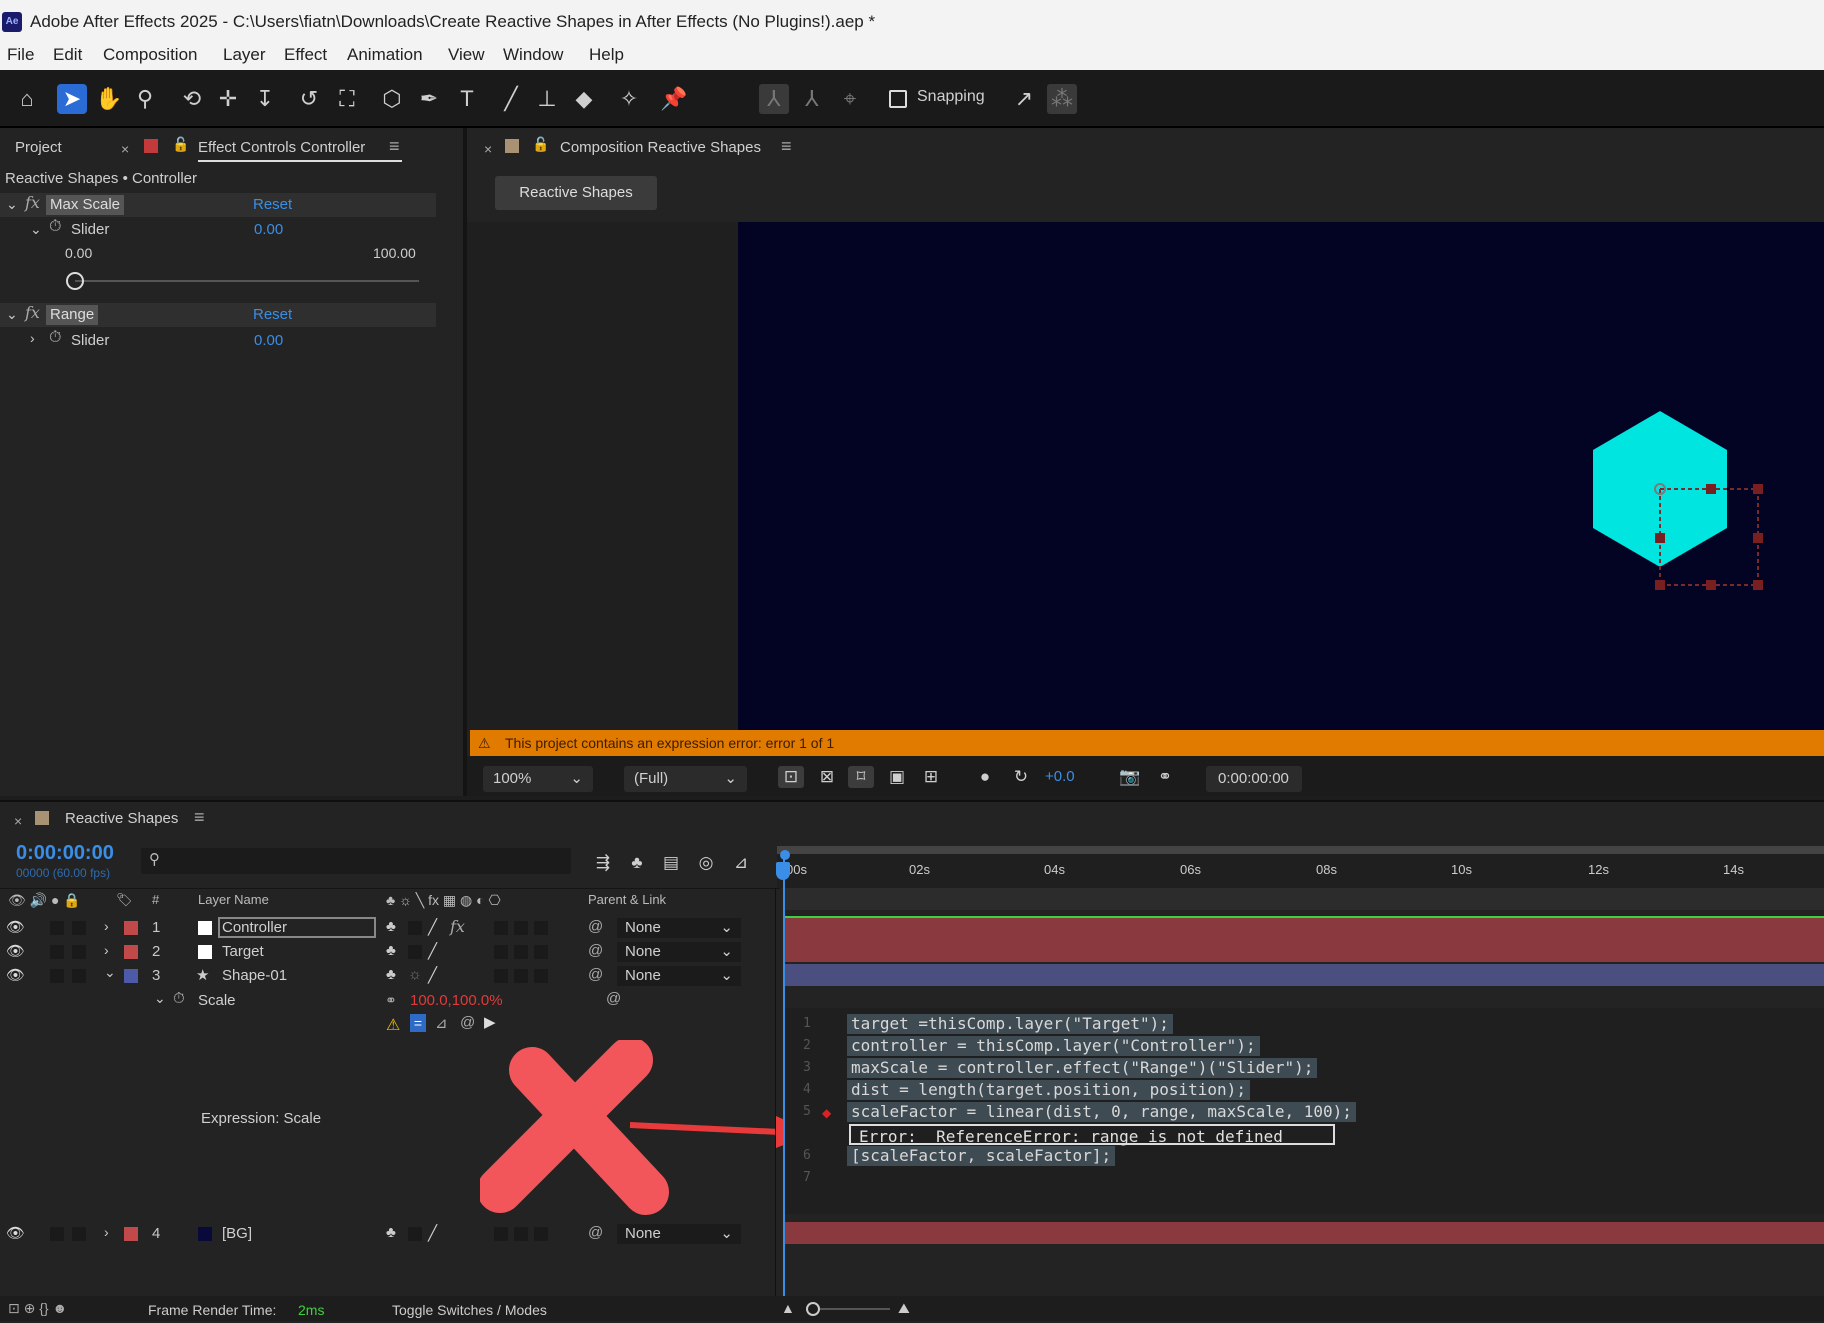 This screenshot has width=1824, height=1323. What do you see at coordinates (584, 99) in the screenshot?
I see `eraser-tool-icon: ◆` at bounding box center [584, 99].